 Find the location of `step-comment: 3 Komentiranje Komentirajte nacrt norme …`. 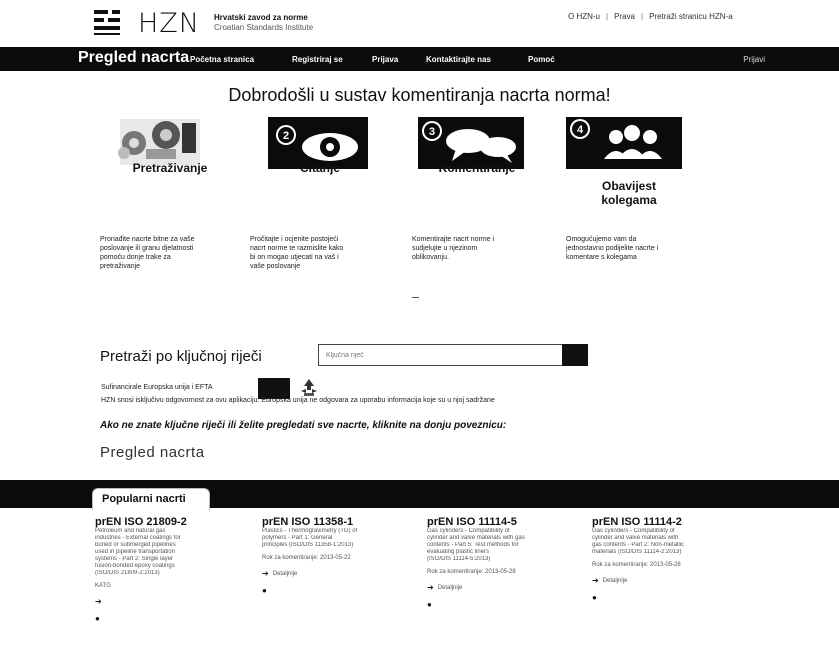

step-comment: 3 Komentiranje Komentirajte nacrt norme … is located at coordinates (482, 187).